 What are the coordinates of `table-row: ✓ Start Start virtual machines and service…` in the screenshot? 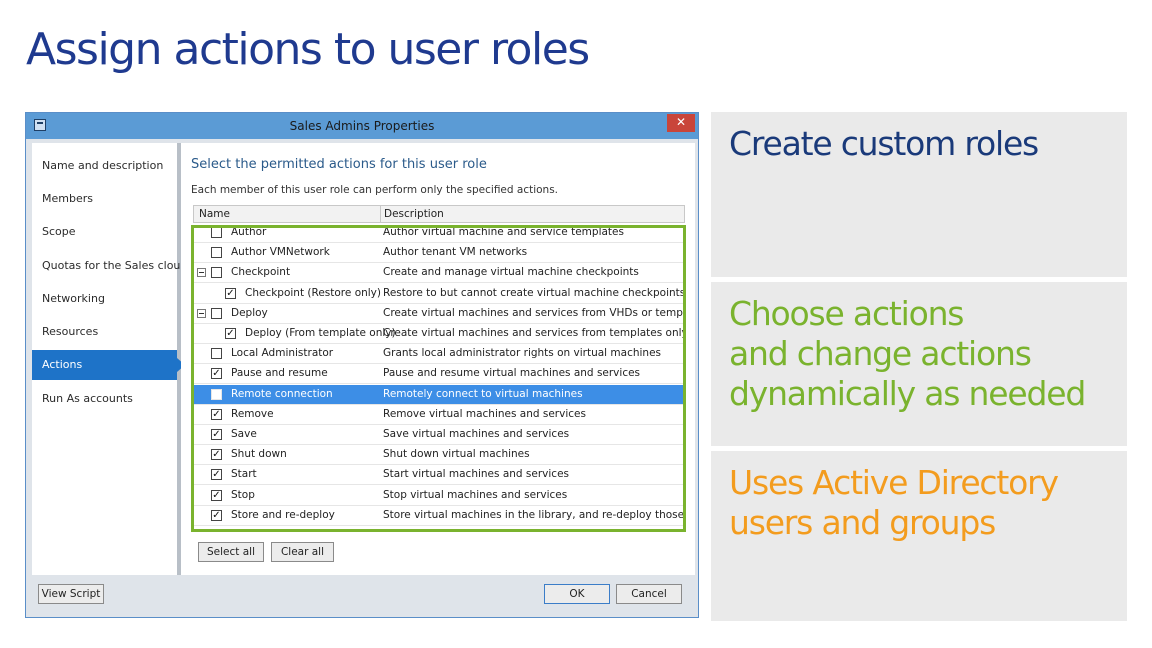 It's located at (439, 475).